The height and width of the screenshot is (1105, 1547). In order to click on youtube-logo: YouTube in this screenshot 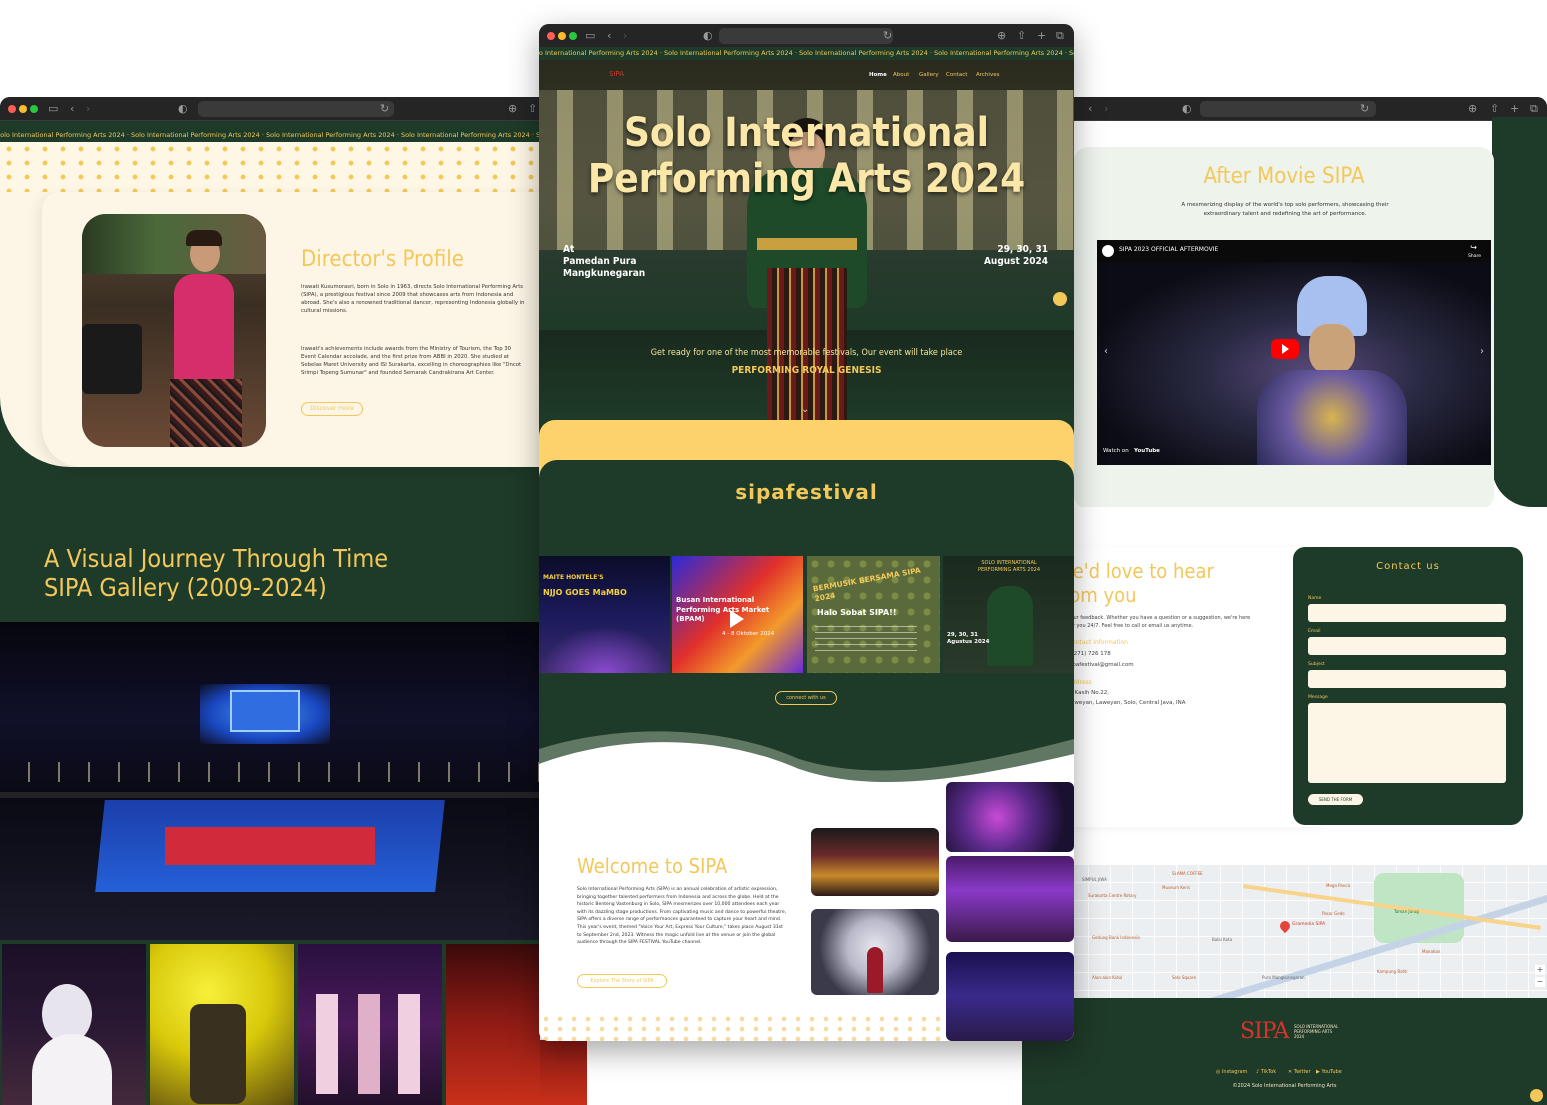, I will do `click(1147, 451)`.